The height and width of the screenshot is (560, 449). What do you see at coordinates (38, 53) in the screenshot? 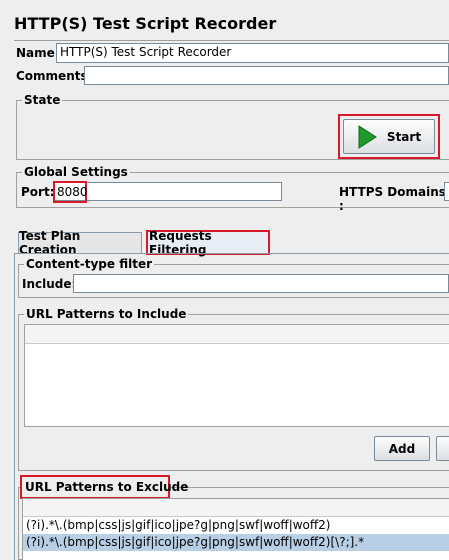
I see `name-label: Name:` at bounding box center [38, 53].